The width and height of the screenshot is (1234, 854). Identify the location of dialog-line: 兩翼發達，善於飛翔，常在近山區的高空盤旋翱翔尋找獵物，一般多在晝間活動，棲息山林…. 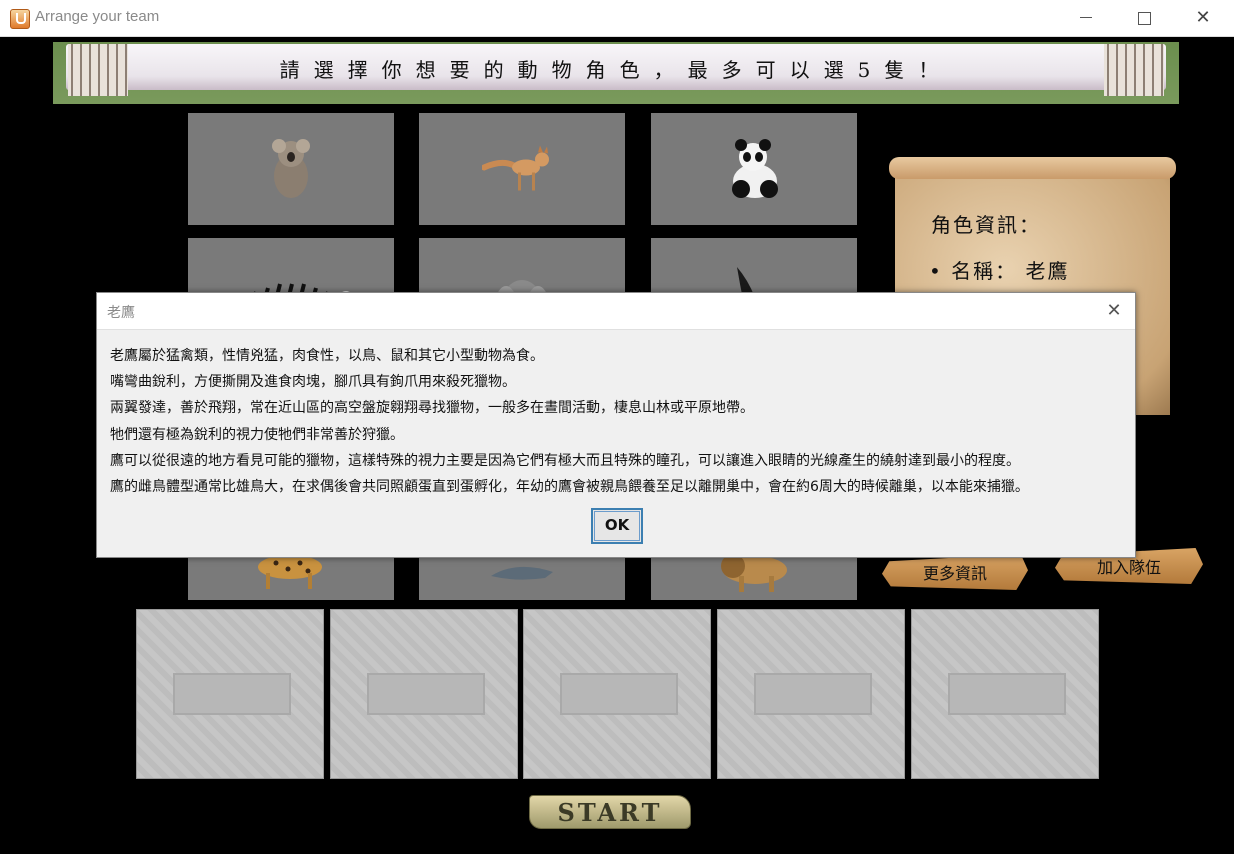
(432, 408).